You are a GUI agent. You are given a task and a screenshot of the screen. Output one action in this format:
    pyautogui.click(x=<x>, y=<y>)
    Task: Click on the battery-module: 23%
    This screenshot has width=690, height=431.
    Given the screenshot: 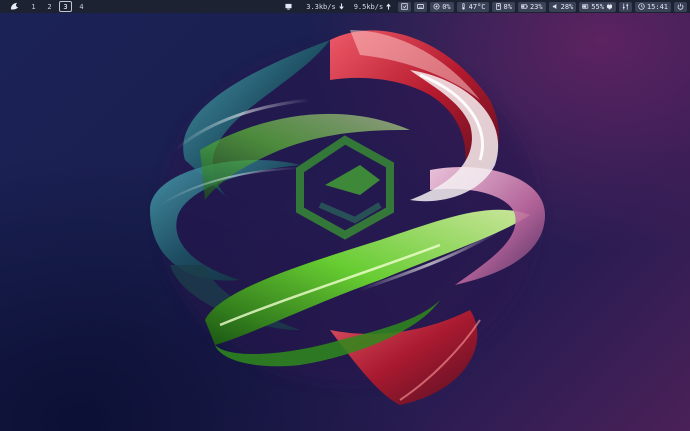 What is the action you would take?
    pyautogui.click(x=531, y=6)
    